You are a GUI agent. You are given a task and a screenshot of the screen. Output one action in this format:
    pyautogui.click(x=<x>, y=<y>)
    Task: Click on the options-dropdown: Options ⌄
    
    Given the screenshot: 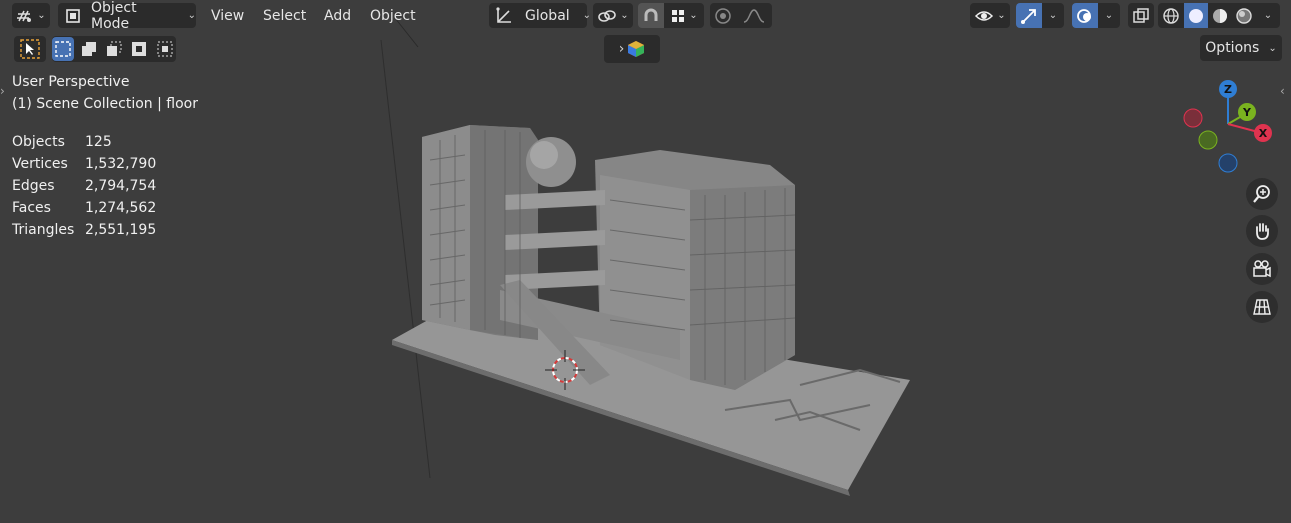 What is the action you would take?
    pyautogui.click(x=1241, y=48)
    